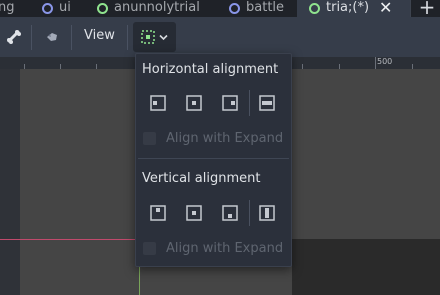 The height and width of the screenshot is (295, 440). What do you see at coordinates (65, 7) in the screenshot?
I see `tab-label: ui` at bounding box center [65, 7].